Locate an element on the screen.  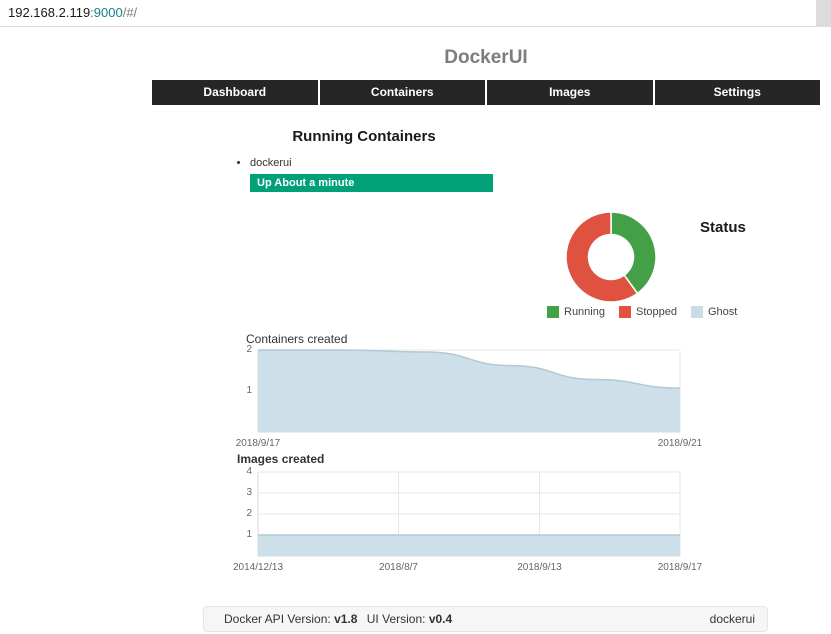
x-axis-tick-label: 2018/8/7 is located at coordinates (398, 567).